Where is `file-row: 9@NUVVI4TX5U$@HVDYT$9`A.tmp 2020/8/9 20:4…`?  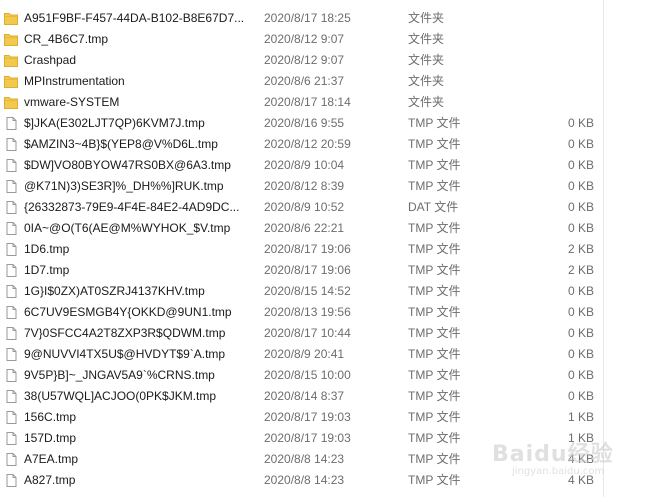
file-row: 9@NUVVI4TX5U$@HVDYT$9`A.tmp 2020/8/9 20:4… is located at coordinates (322, 354).